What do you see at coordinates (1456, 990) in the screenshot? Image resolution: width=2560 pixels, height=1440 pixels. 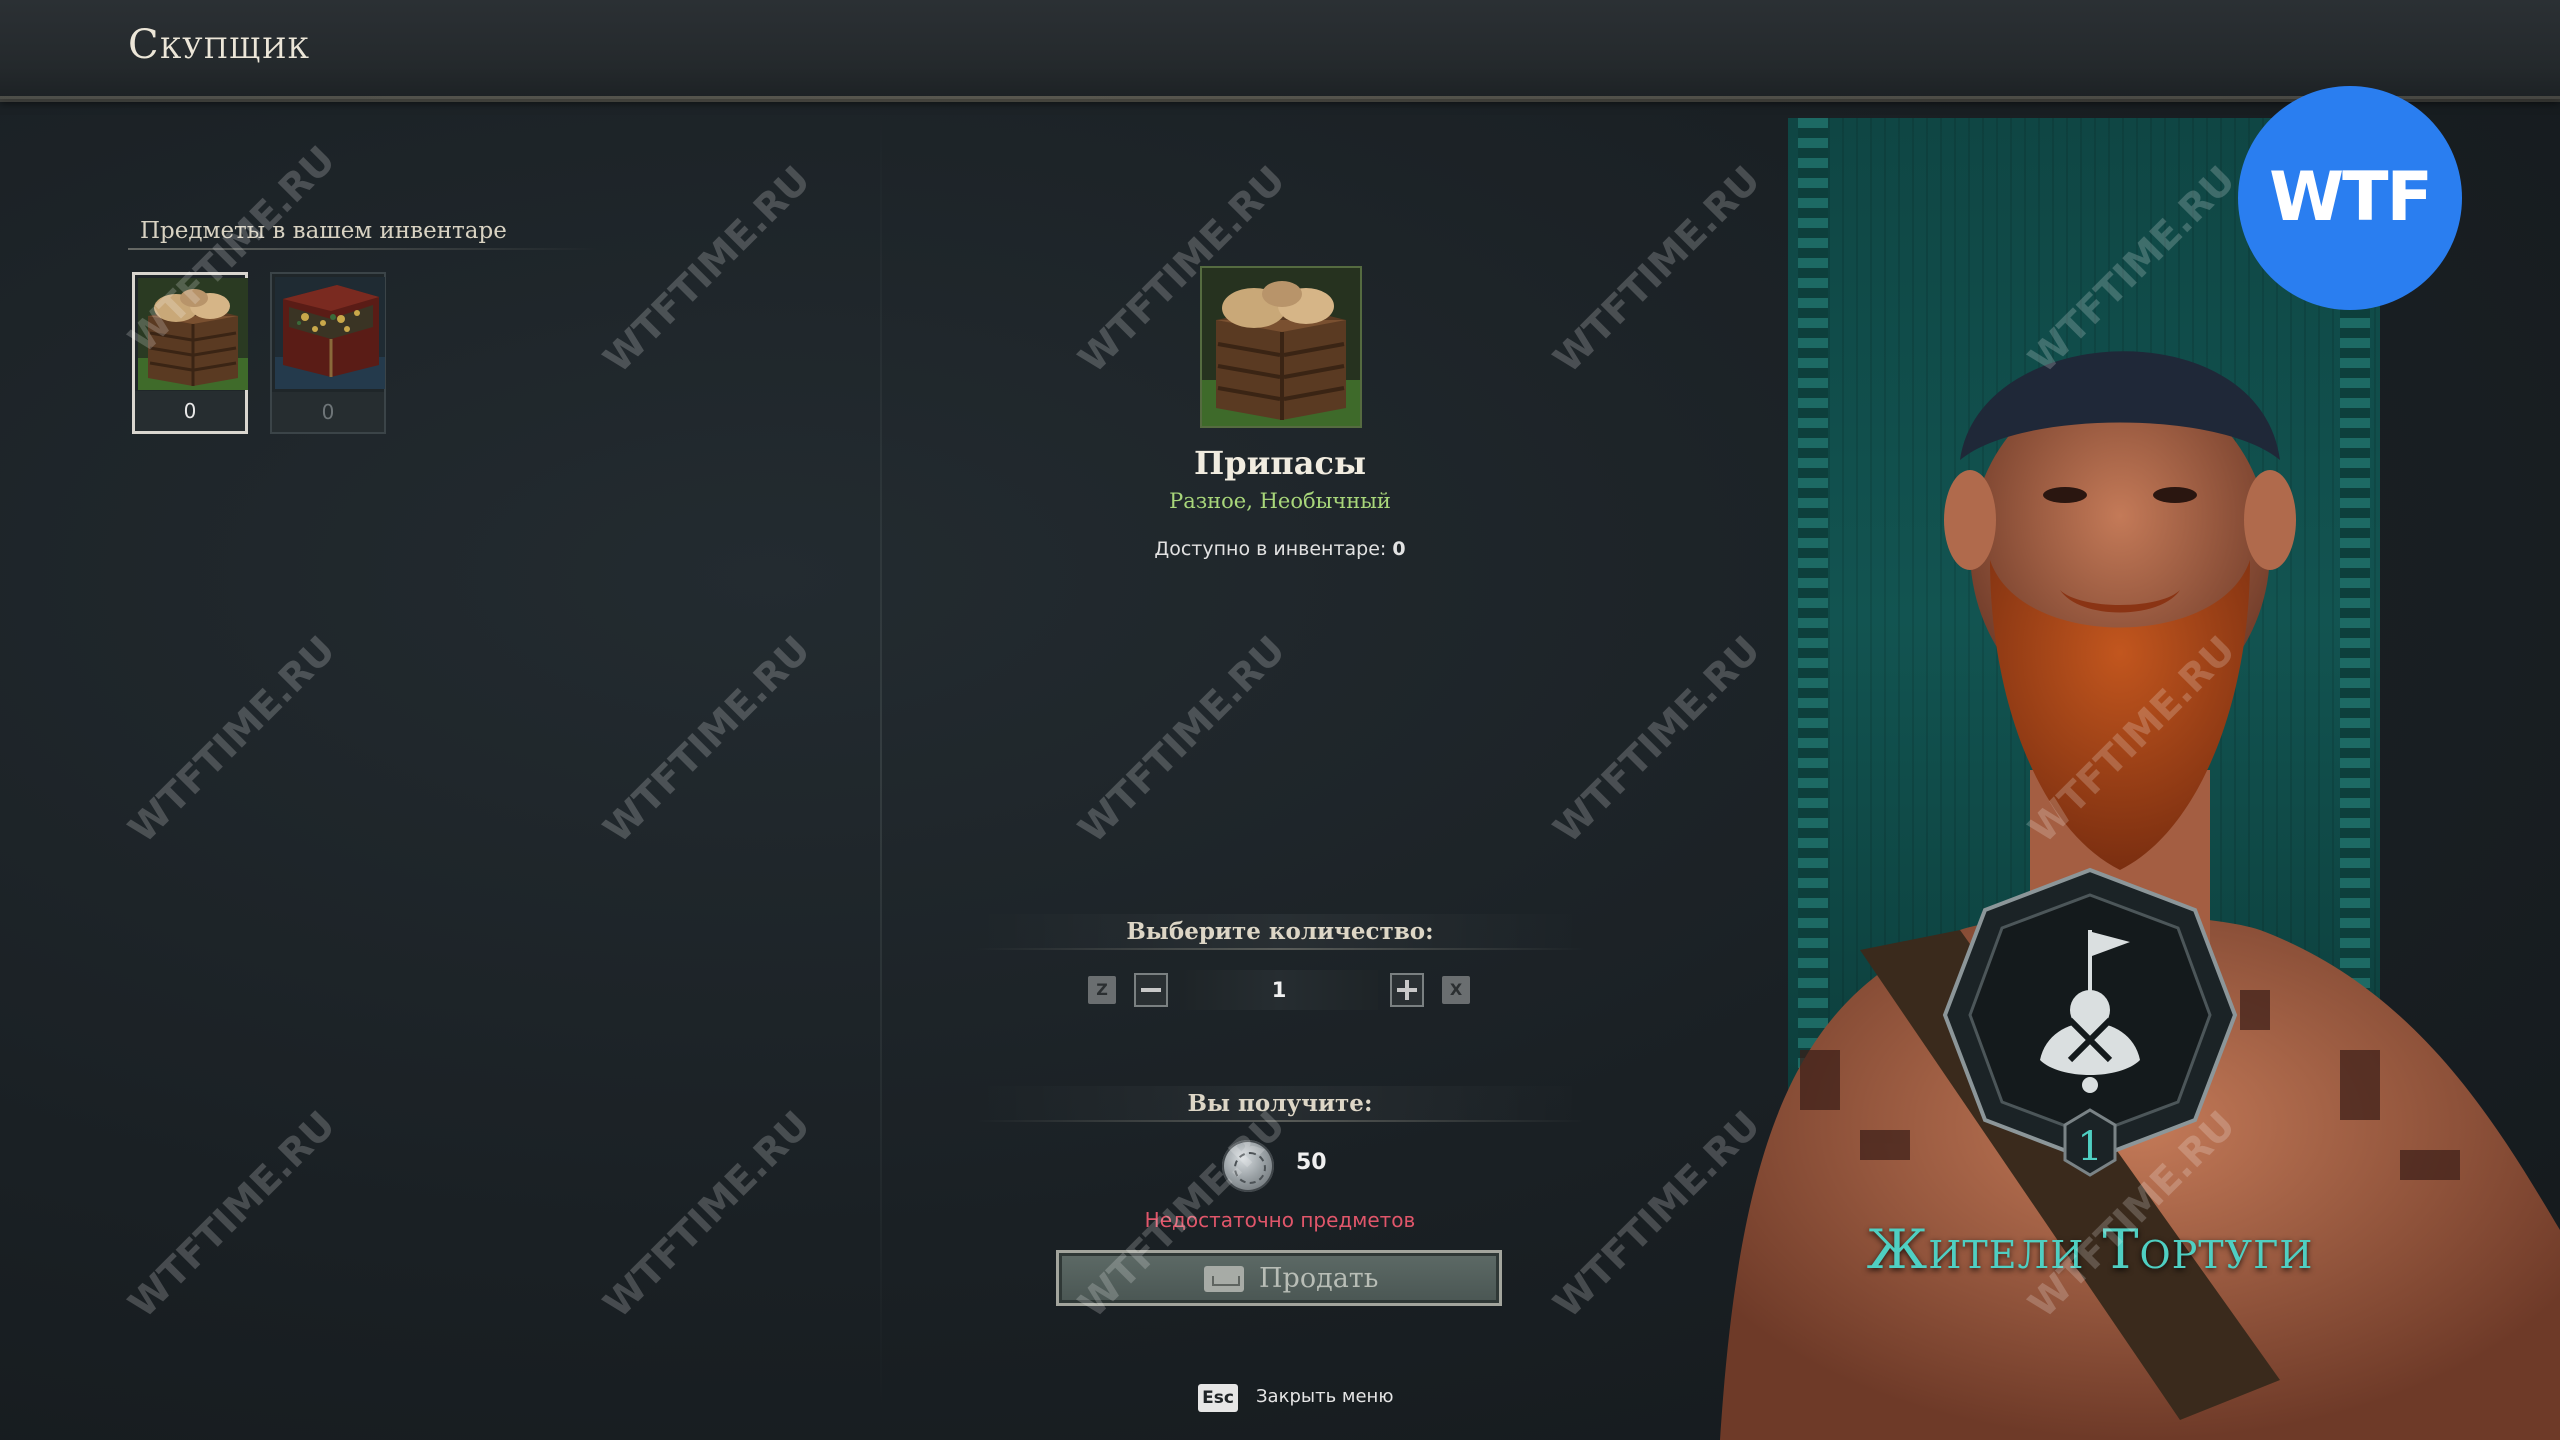 I see `key-max: X` at bounding box center [1456, 990].